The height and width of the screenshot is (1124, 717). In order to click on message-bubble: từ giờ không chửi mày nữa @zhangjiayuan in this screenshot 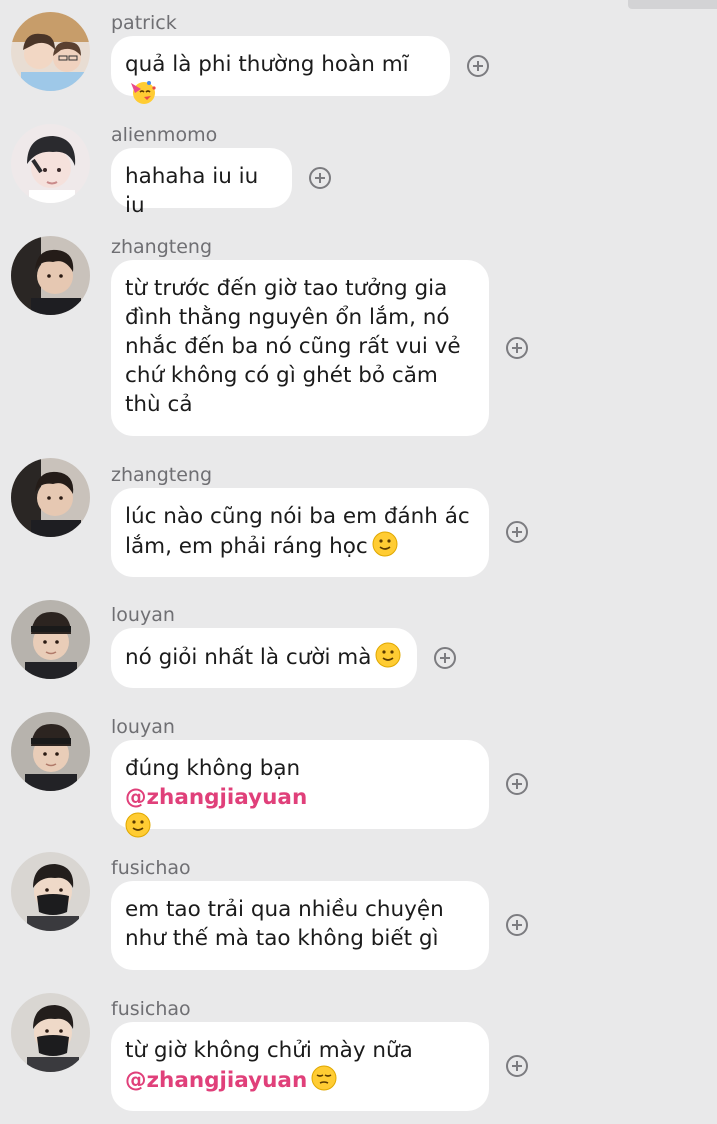, I will do `click(300, 1066)`.